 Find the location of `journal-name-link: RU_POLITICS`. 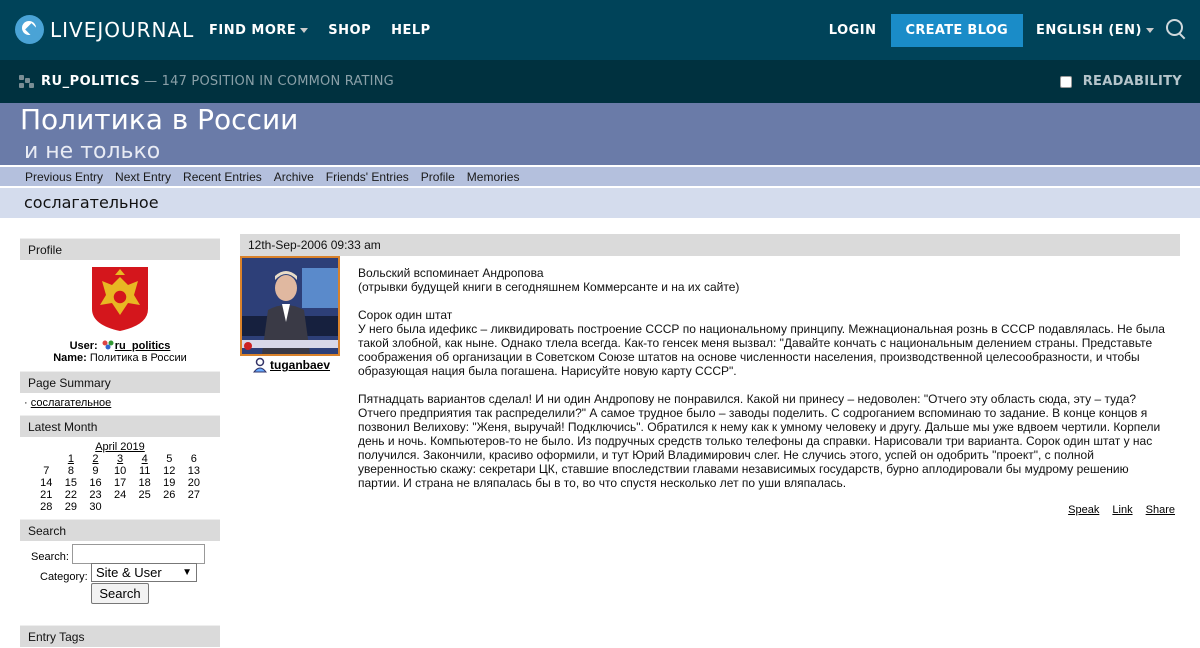

journal-name-link: RU_POLITICS is located at coordinates (90, 81).